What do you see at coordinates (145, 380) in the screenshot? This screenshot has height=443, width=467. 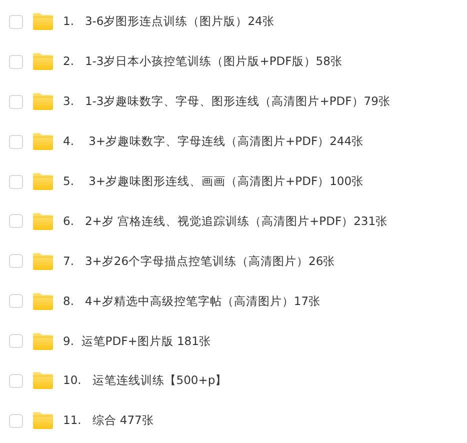 I see `folder-name: 10. 运笔连线训练【500+p】` at bounding box center [145, 380].